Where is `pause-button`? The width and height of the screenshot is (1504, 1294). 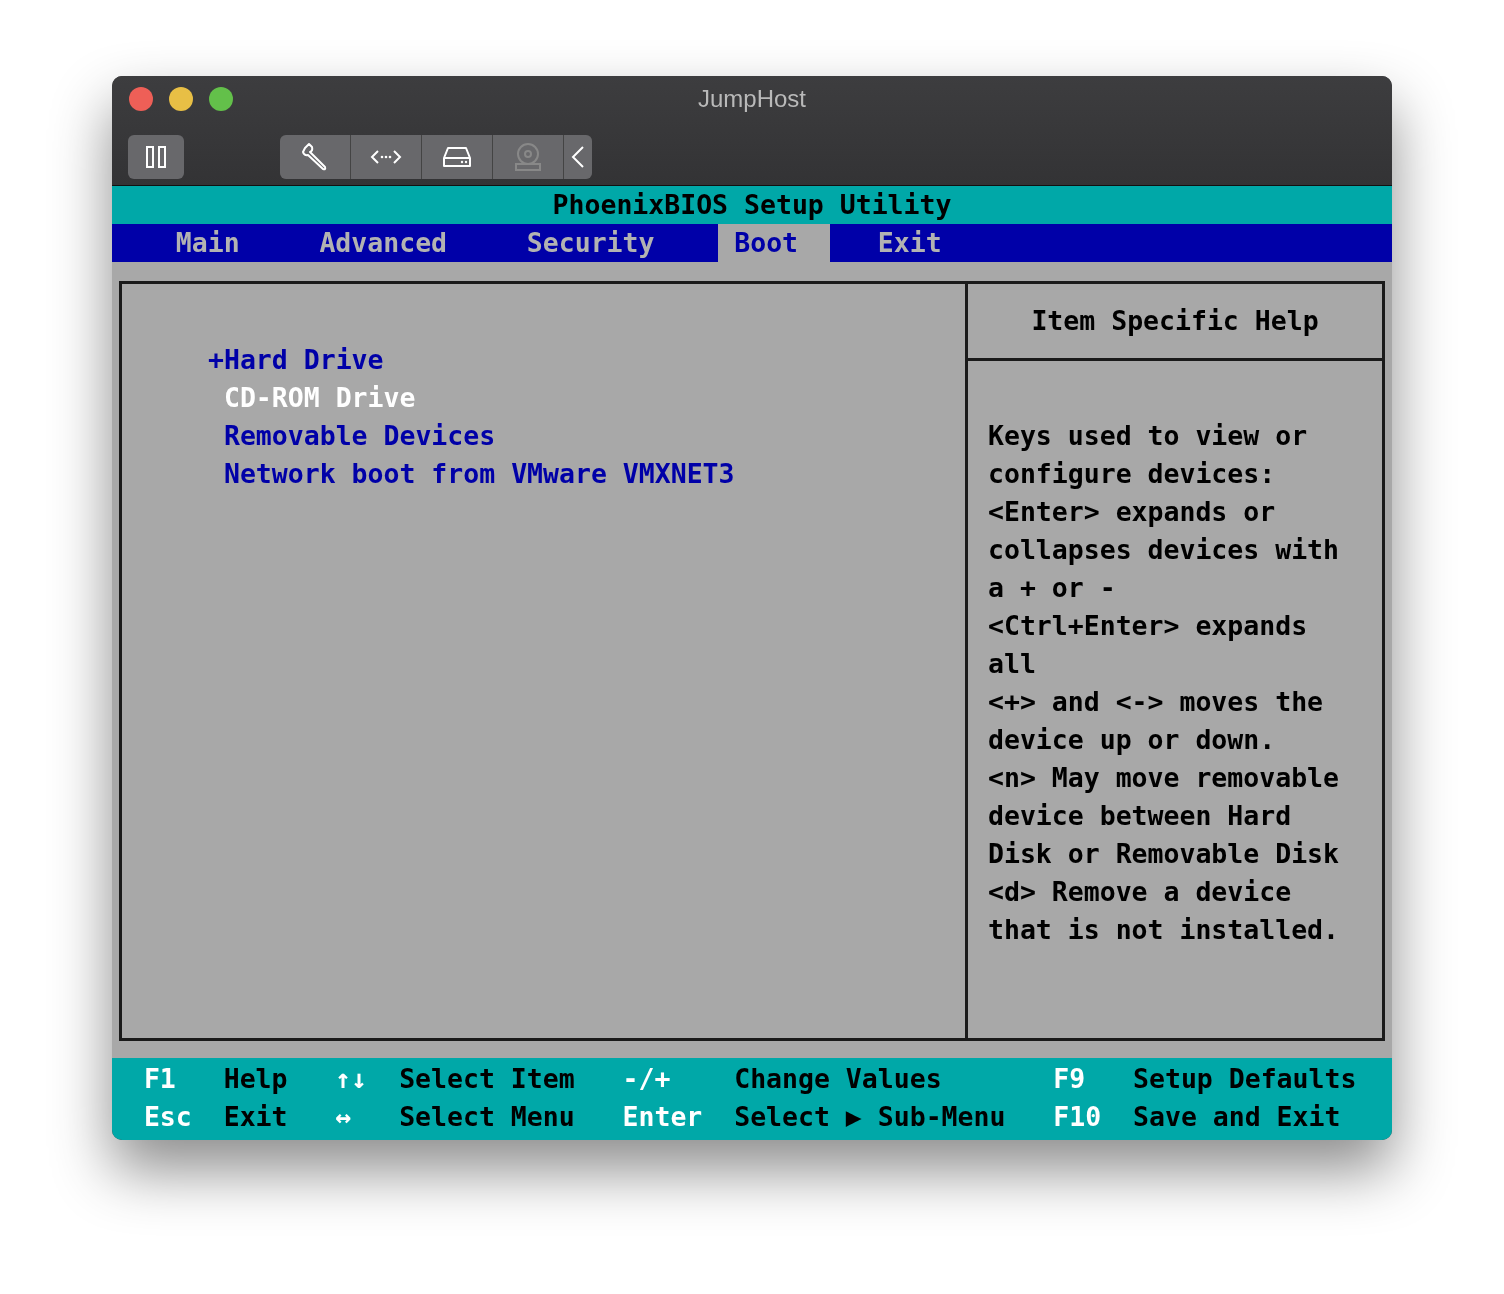 pause-button is located at coordinates (156, 157).